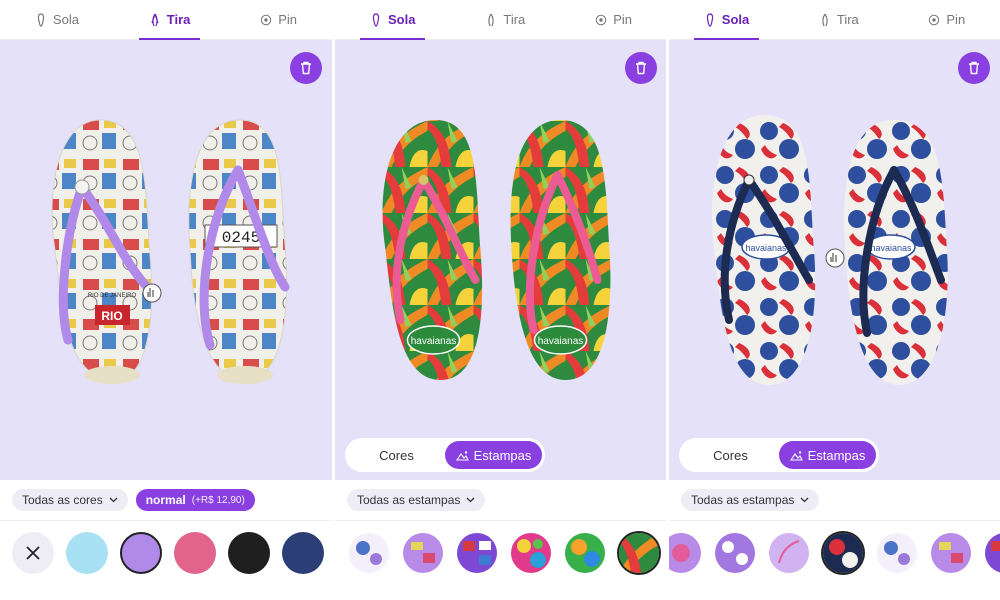 The width and height of the screenshot is (1000, 600). I want to click on right-sandal: 0245, so click(239, 251).